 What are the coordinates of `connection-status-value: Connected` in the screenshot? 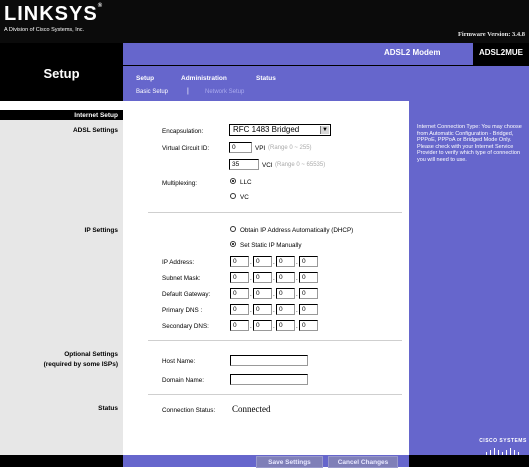 It's located at (251, 409).